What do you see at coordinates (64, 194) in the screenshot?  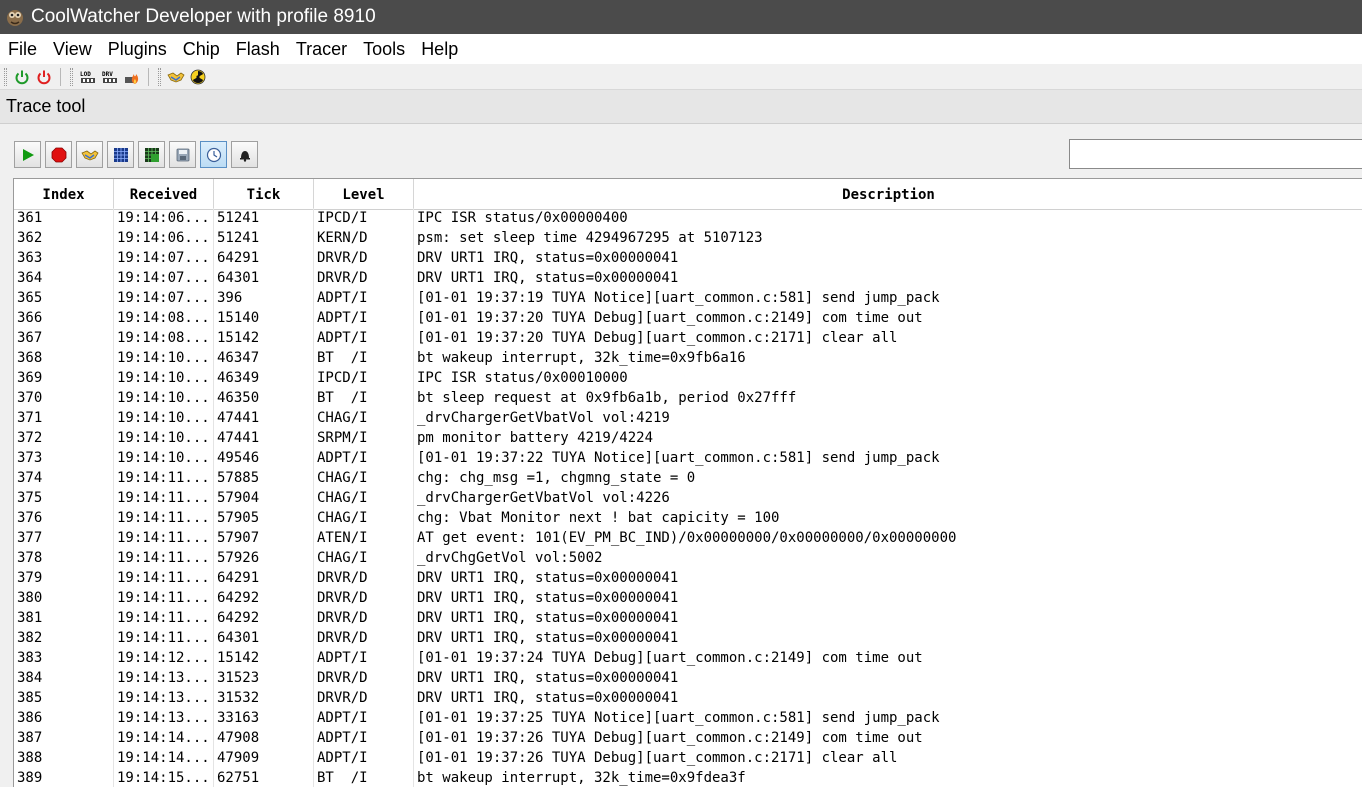 I see `column-header-index: Index` at bounding box center [64, 194].